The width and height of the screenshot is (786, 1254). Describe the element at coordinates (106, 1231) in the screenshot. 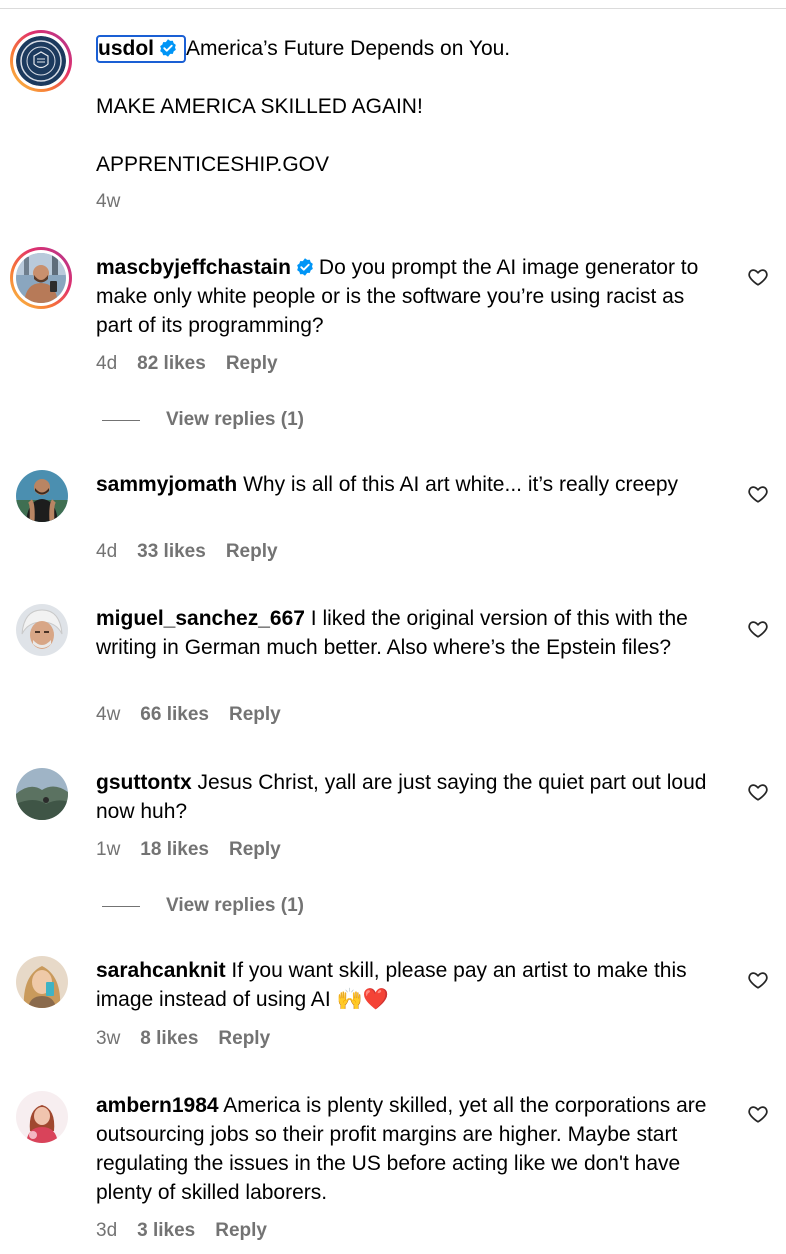

I see `timestamp: 3d` at that location.